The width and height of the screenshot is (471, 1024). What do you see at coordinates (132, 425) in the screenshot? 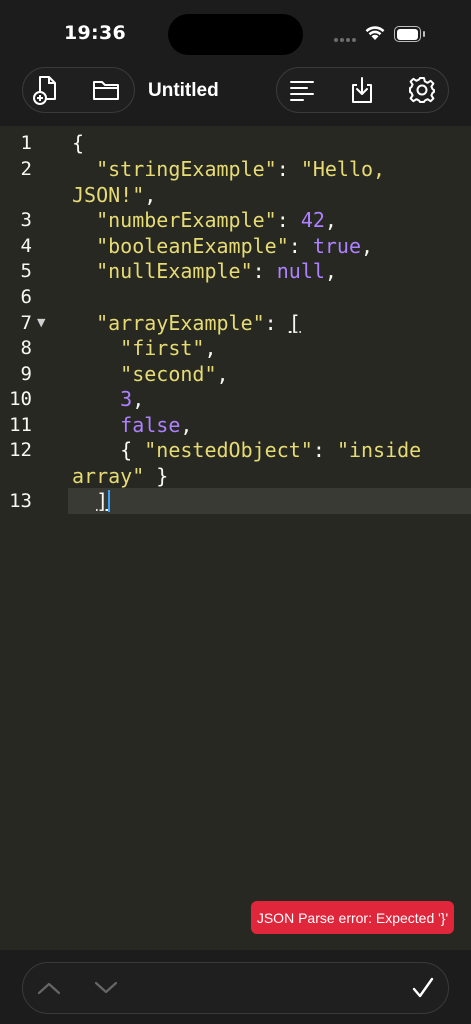
I see `code-line: false,` at bounding box center [132, 425].